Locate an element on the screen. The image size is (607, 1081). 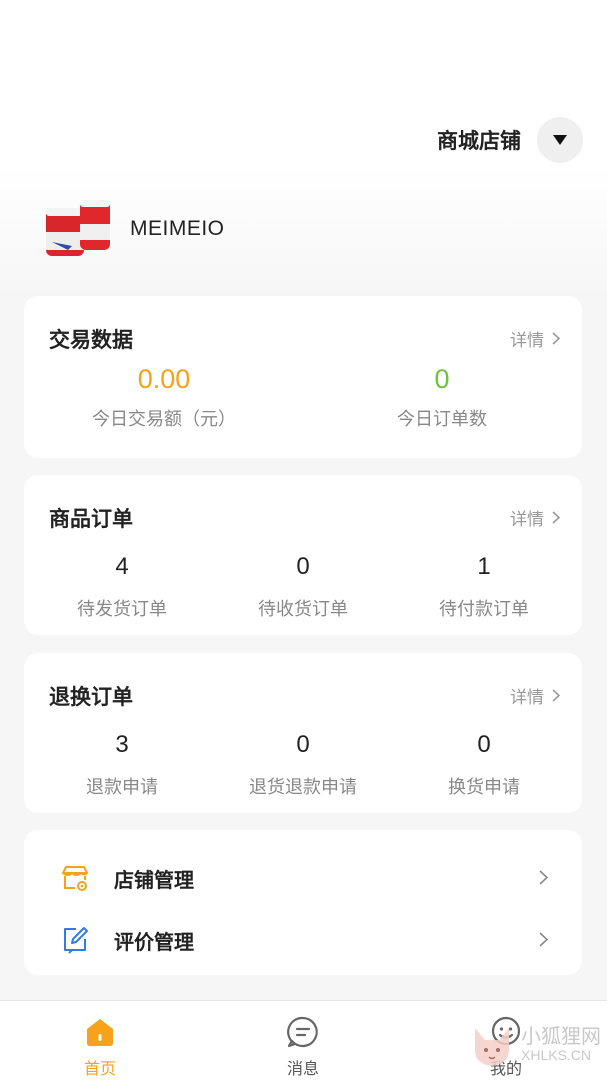
store-avatar is located at coordinates (78, 228).